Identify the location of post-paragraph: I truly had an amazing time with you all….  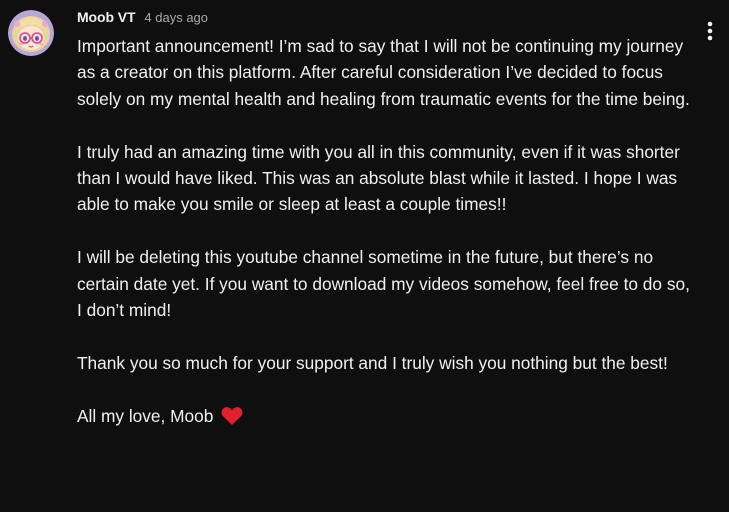
(378, 178).